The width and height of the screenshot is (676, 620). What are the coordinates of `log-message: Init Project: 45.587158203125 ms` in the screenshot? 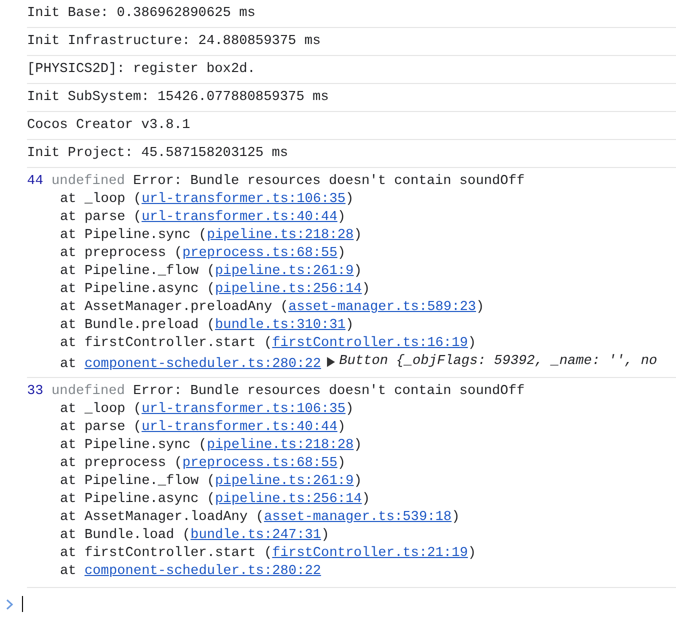 It's located at (157, 153).